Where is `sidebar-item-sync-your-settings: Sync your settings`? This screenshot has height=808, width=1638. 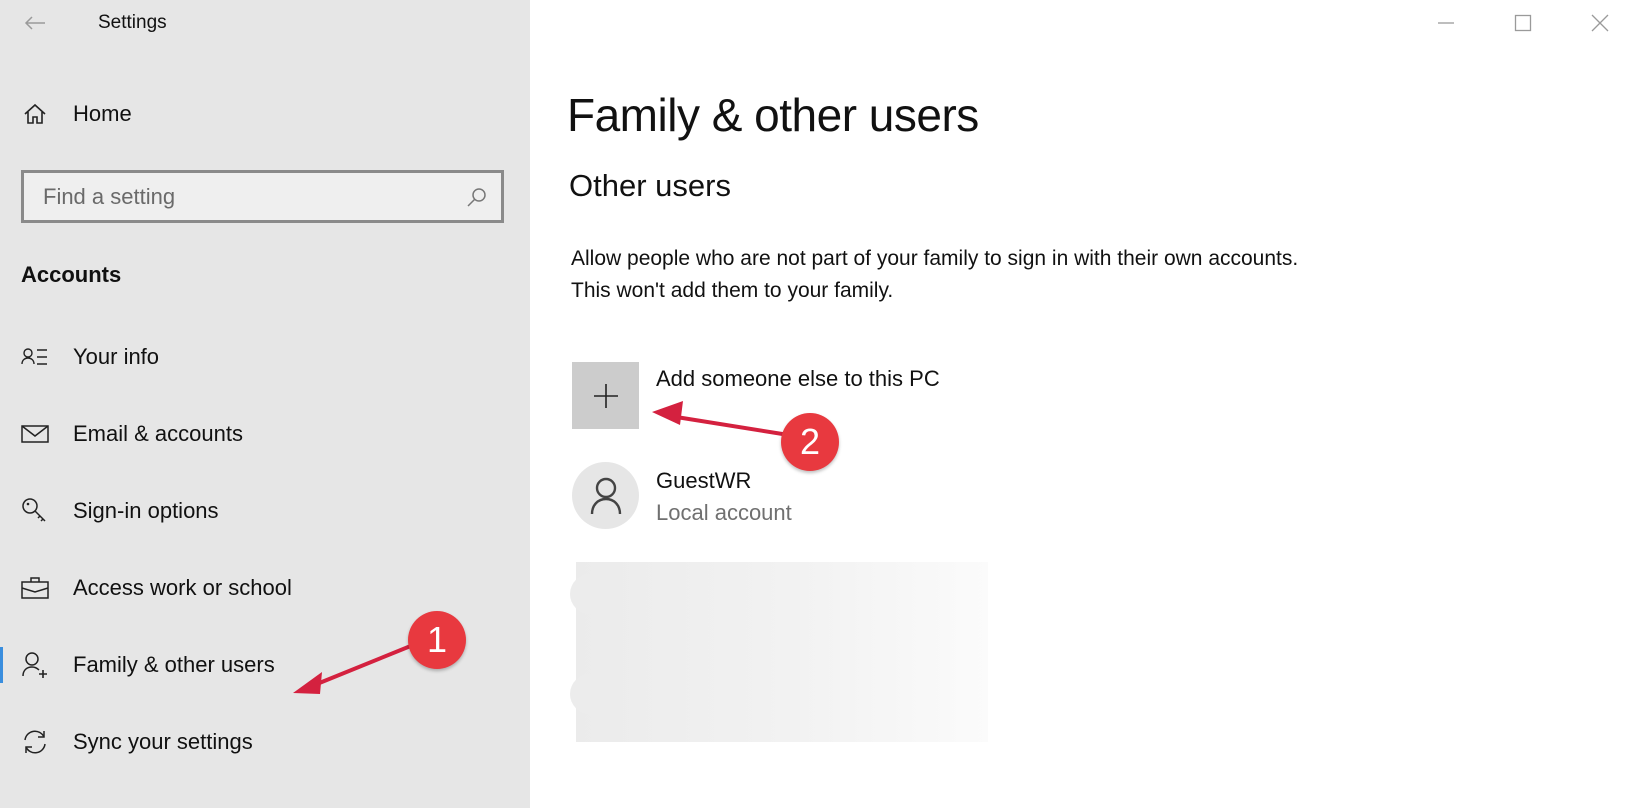
sidebar-item-sync-your-settings: Sync your settings is located at coordinates (265, 742).